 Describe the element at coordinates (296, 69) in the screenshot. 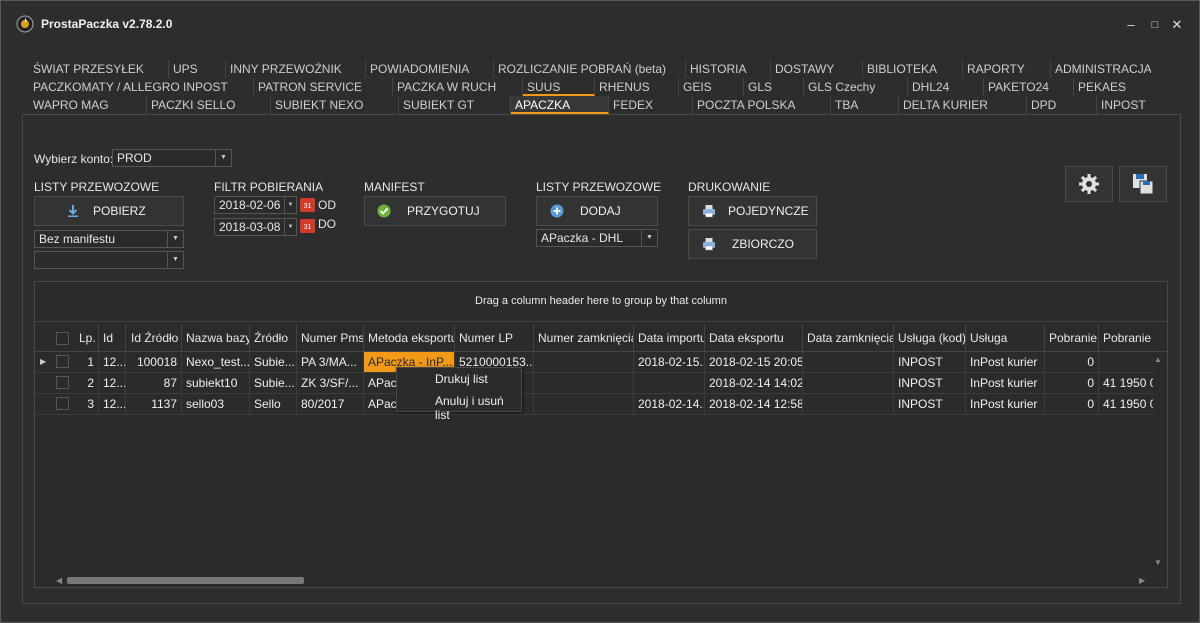

I see `tab-inny-przewoznik: INNY PRZEWOŹNIK` at that location.